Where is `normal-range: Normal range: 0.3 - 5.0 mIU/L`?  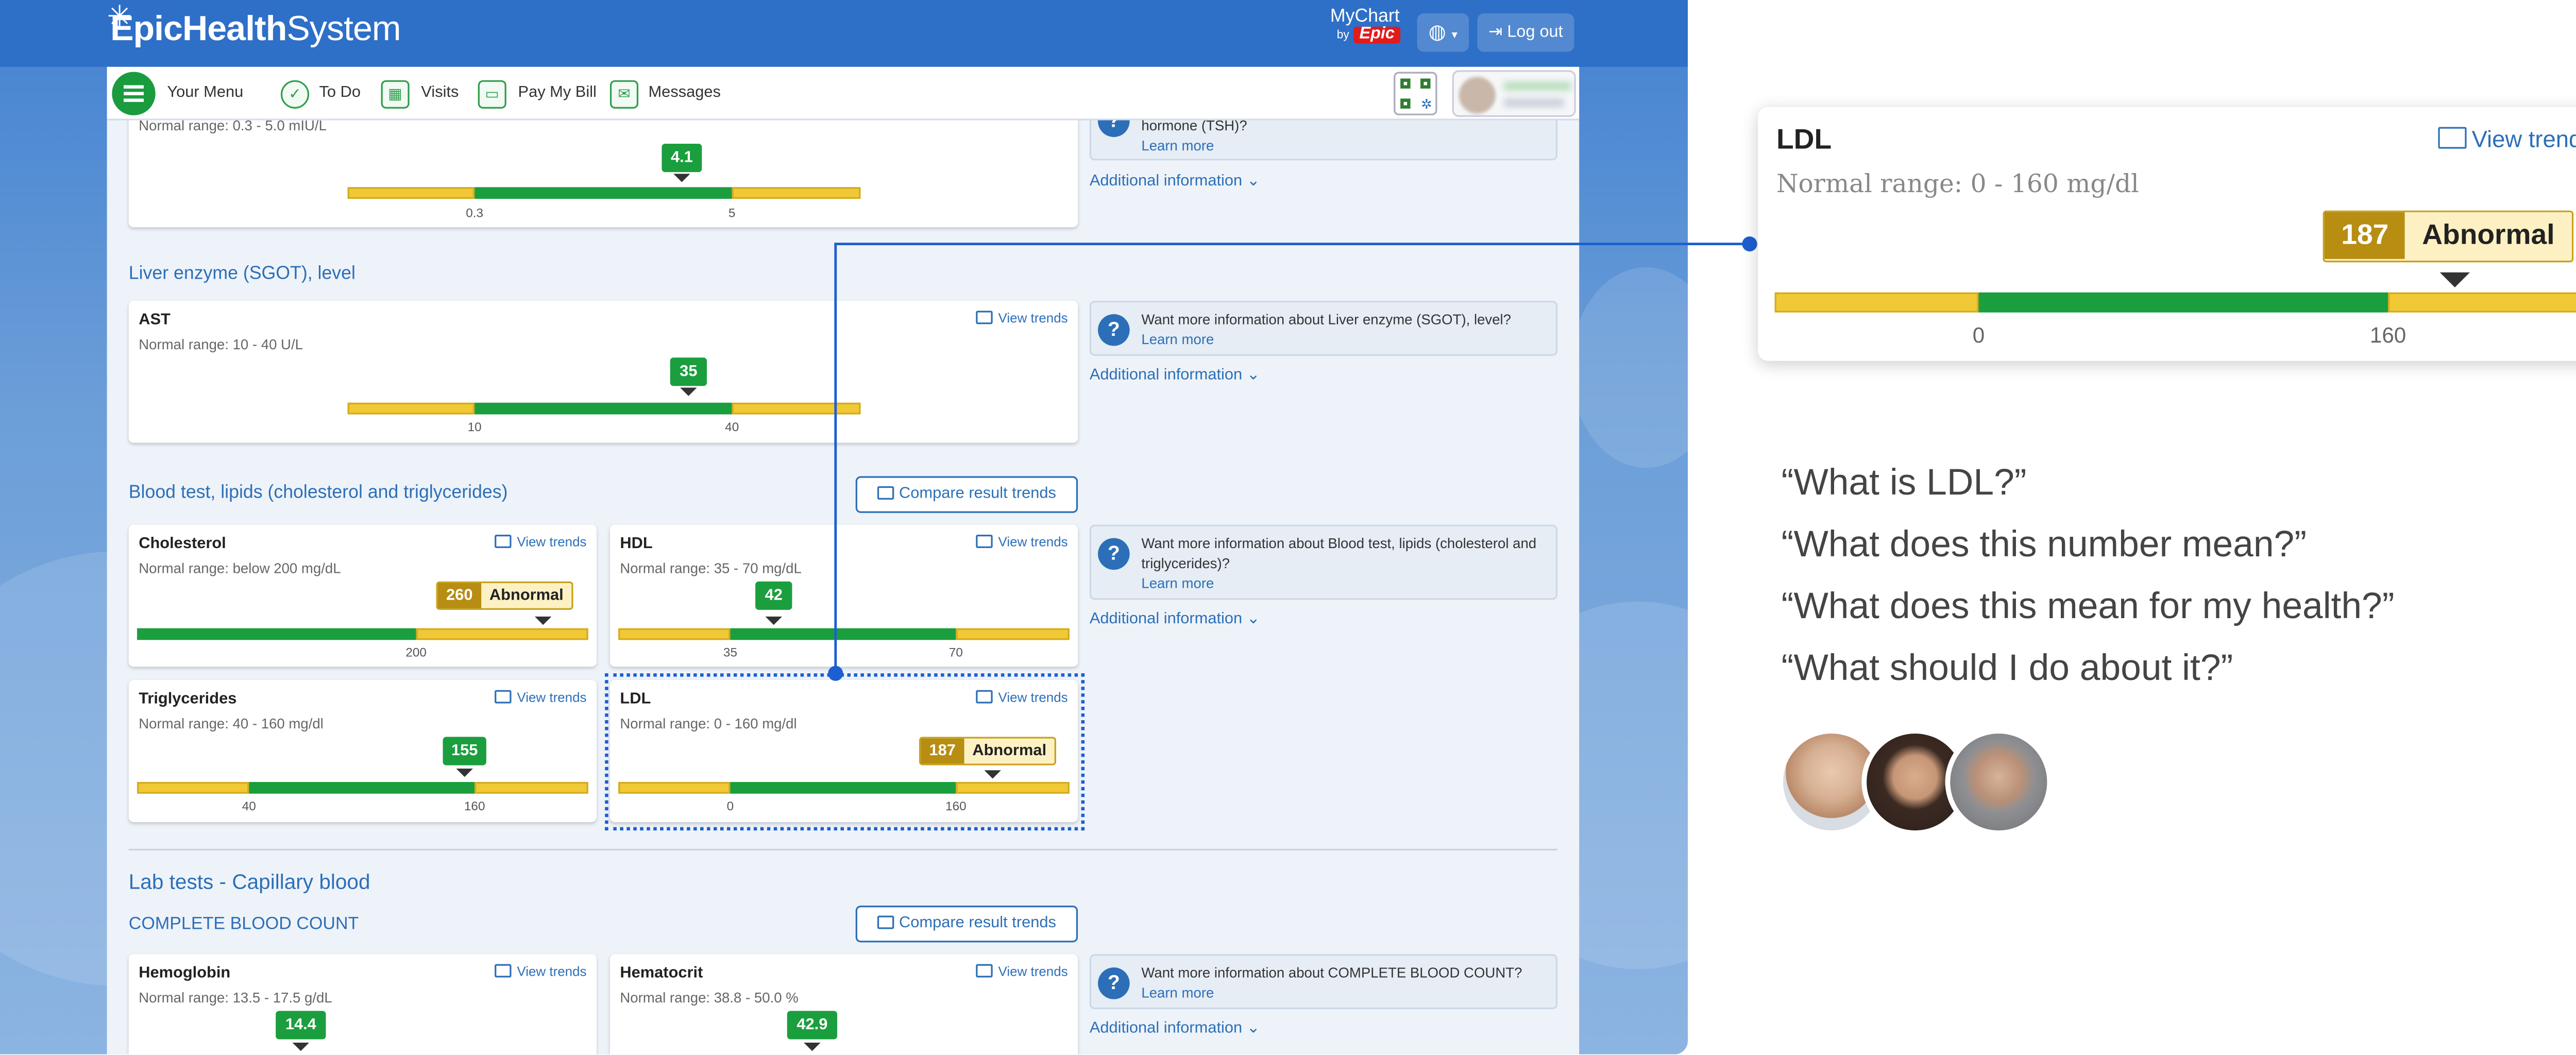
normal-range: Normal range: 0.3 - 5.0 mIU/L is located at coordinates (233, 127).